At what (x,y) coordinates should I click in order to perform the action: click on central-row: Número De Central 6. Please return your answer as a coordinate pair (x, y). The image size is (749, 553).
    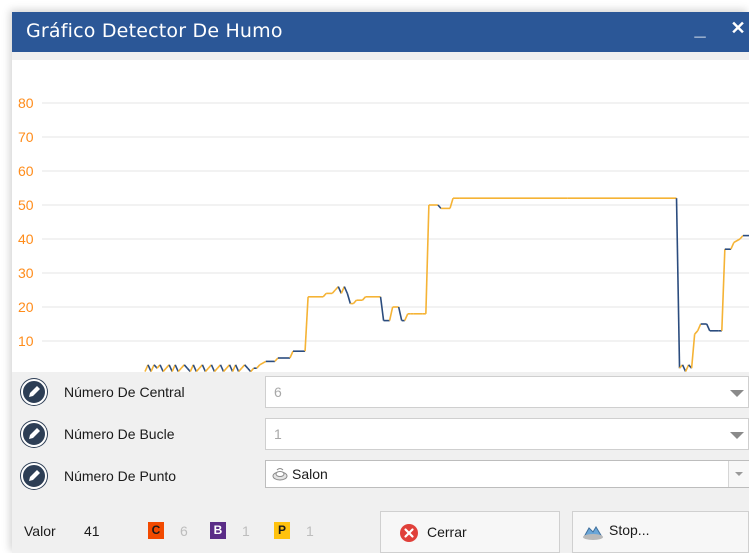
    Looking at the image, I should click on (380, 393).